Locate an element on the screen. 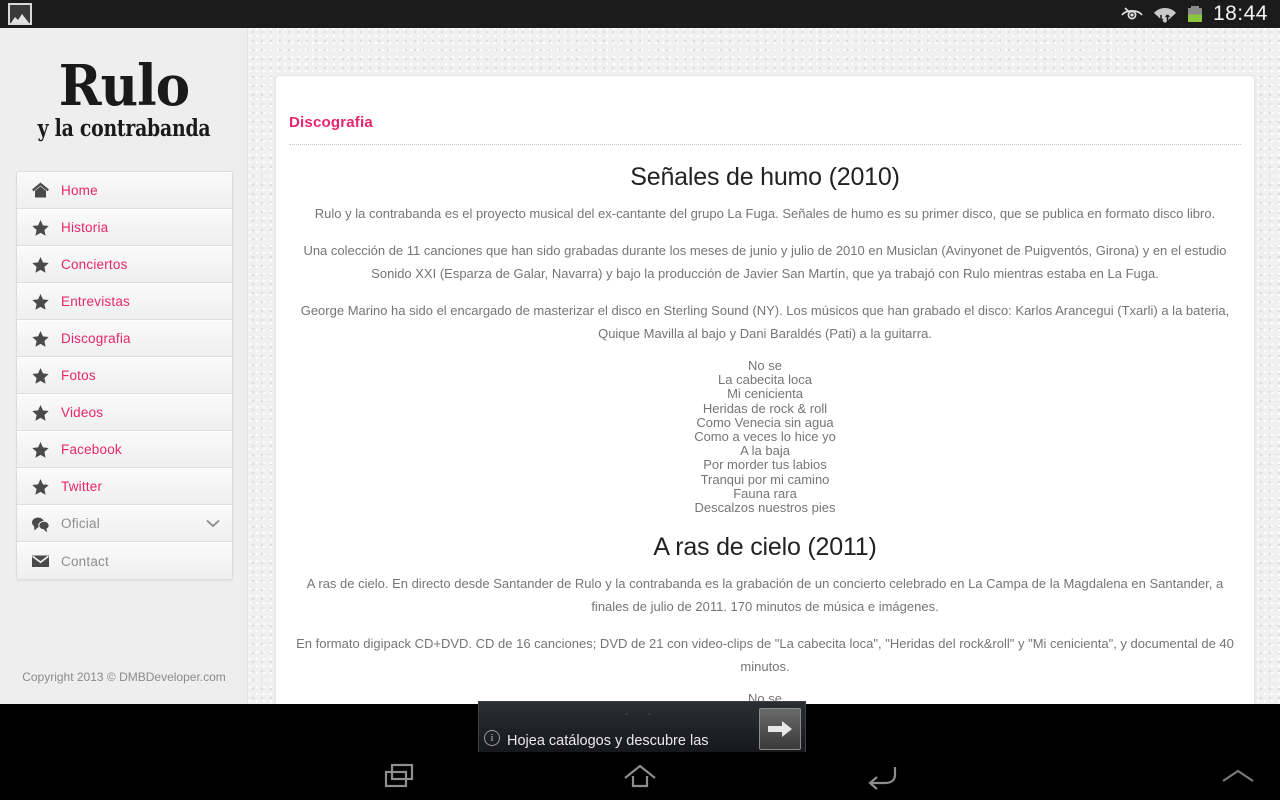 The image size is (1280, 800). chat-bubble-icon is located at coordinates (46, 524).